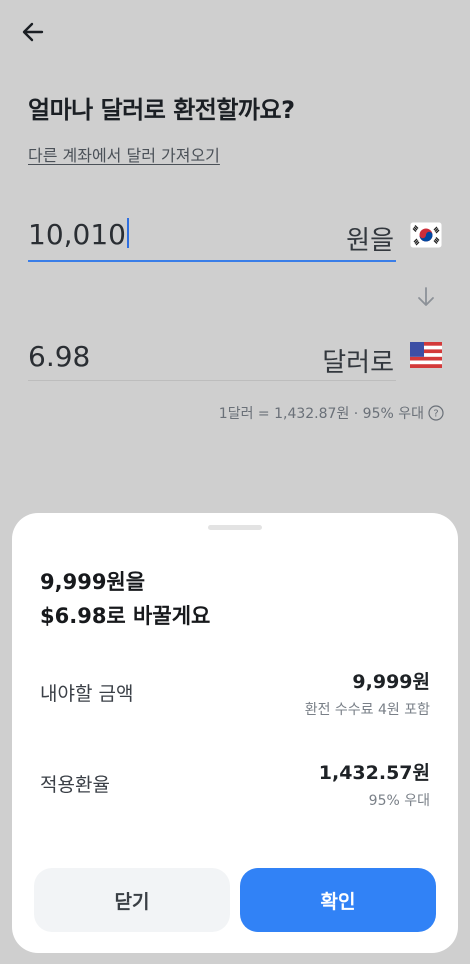  Describe the element at coordinates (367, 710) in the screenshot. I see `fee-note: 환전 수수료 4원 포함` at that location.